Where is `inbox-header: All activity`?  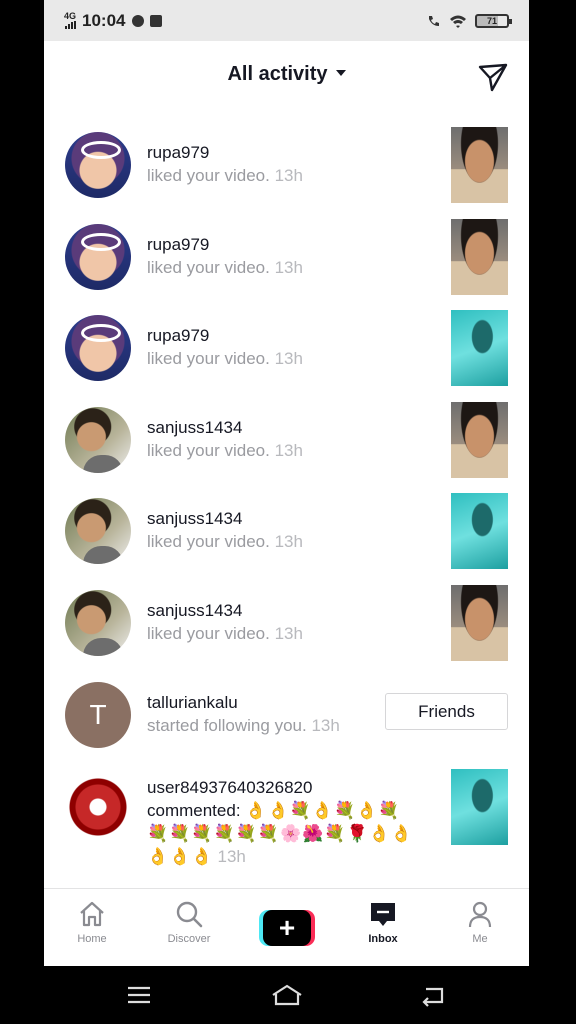 inbox-header: All activity is located at coordinates (286, 77).